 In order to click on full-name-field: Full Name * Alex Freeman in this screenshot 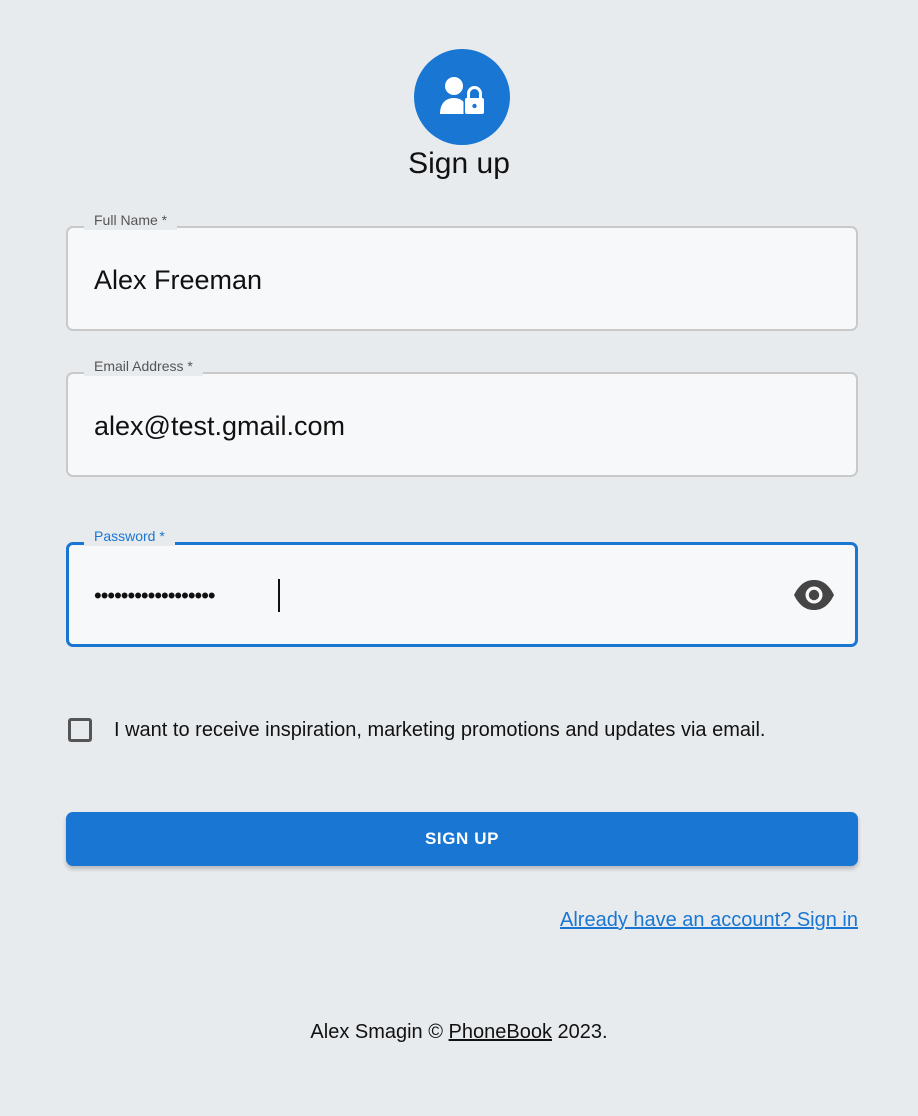, I will do `click(462, 270)`.